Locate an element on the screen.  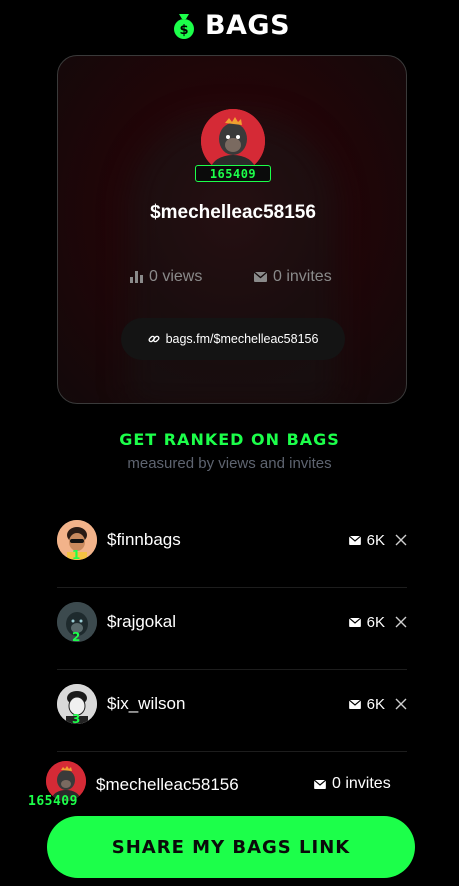
leader-name: $rajgokal is located at coordinates (141, 621).